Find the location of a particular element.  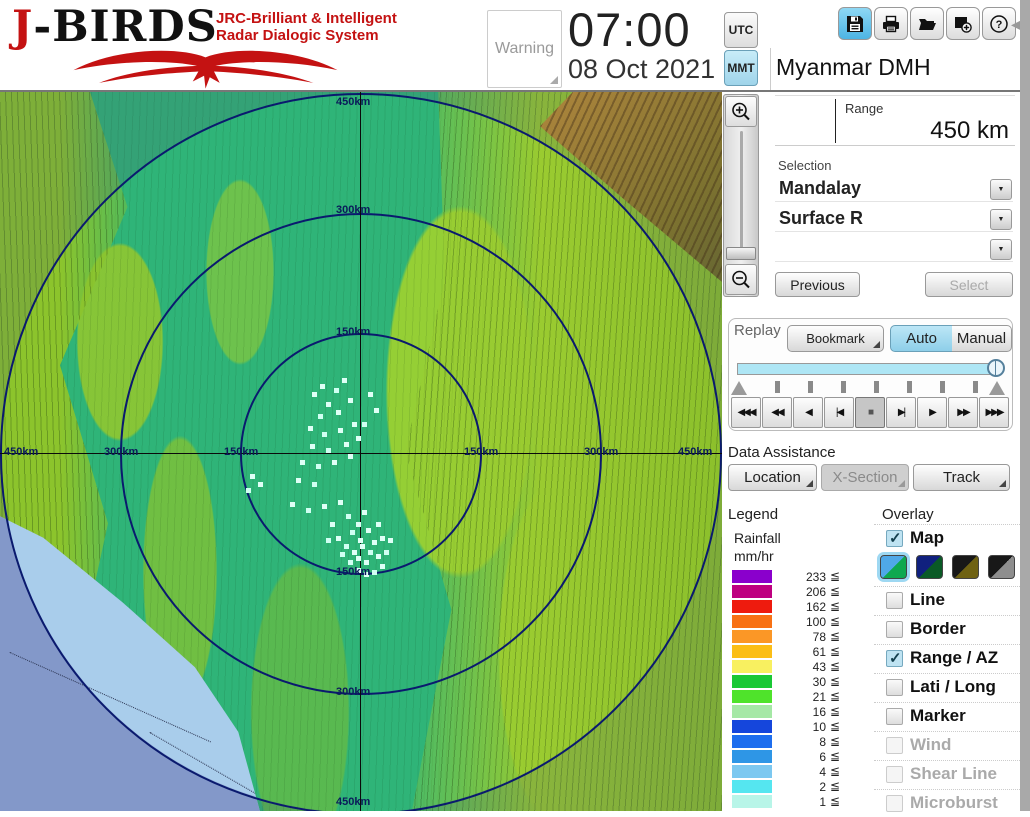

range-end-marker is located at coordinates (997, 388).